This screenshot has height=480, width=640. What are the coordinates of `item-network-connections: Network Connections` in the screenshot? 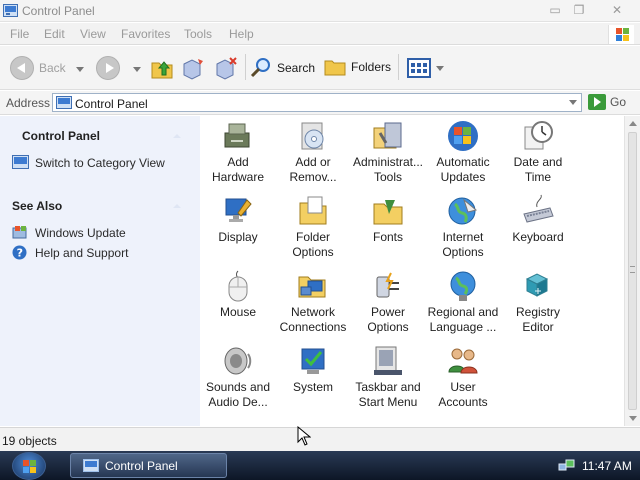 It's located at (313, 302).